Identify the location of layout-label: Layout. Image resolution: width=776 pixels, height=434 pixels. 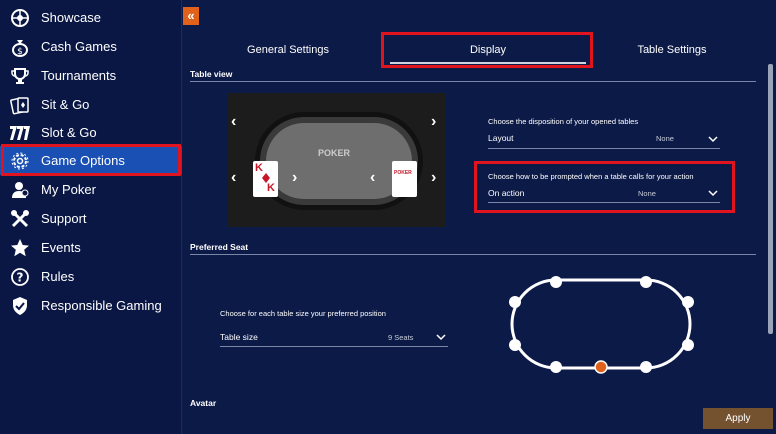
(501, 138).